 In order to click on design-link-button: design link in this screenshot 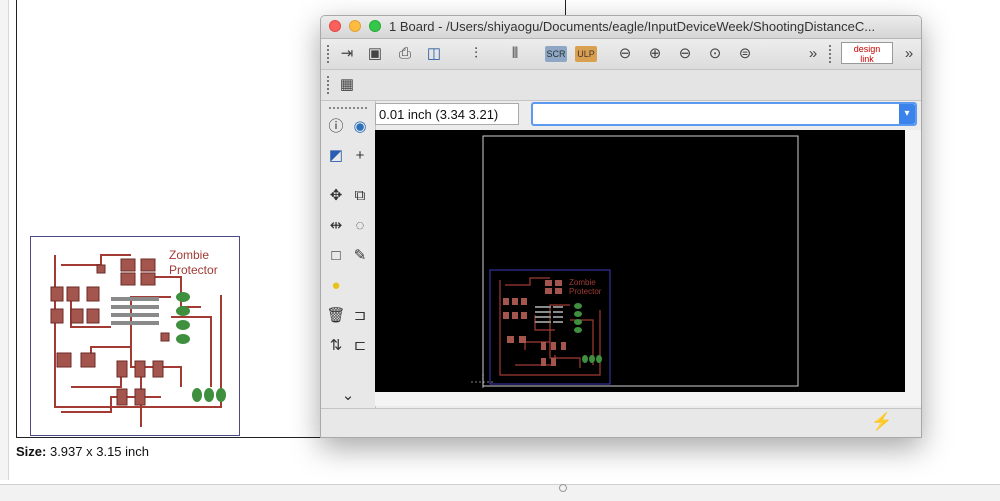, I will do `click(867, 53)`.